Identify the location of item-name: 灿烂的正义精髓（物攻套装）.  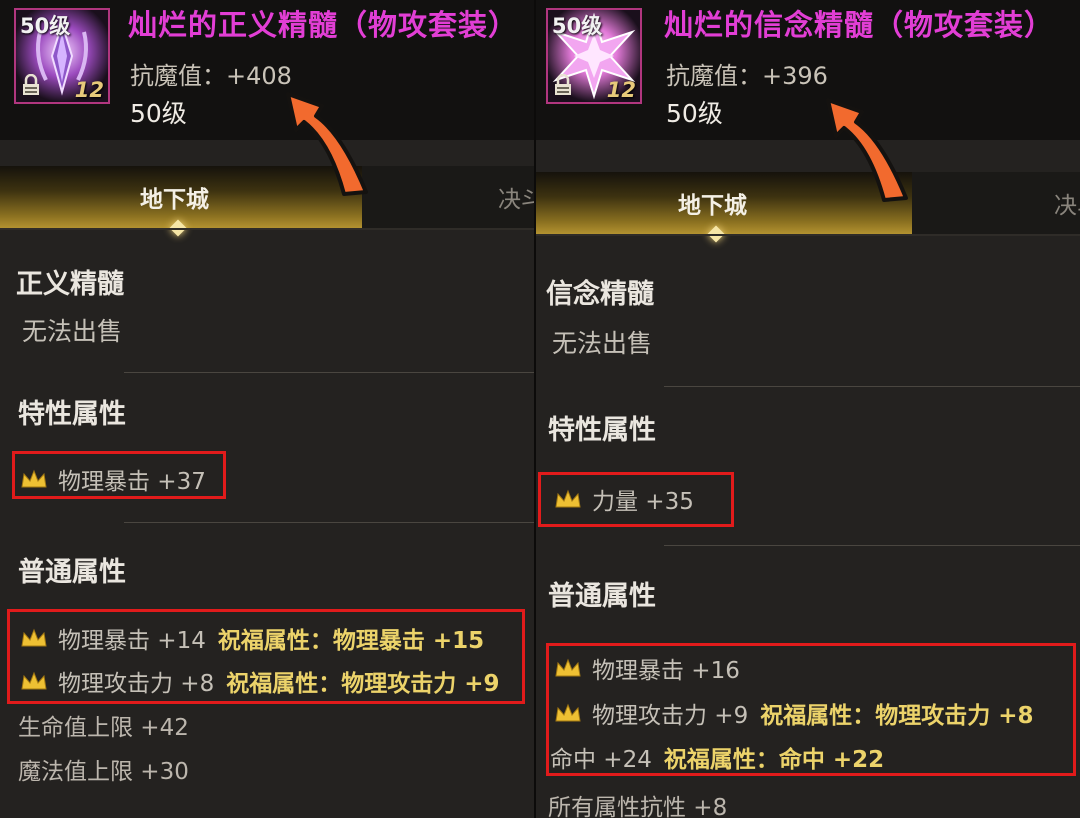
(323, 25).